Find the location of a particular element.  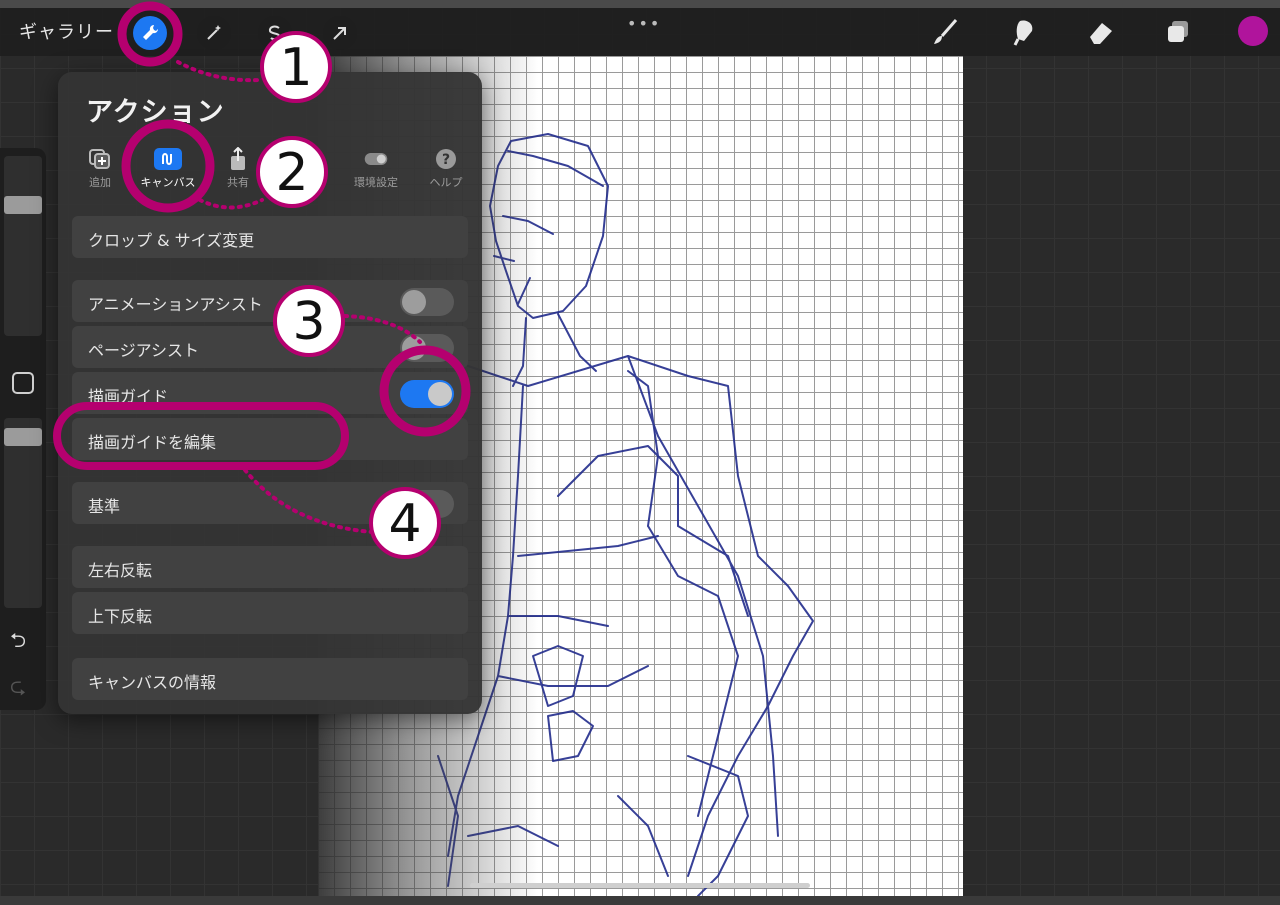

row-label: 左右反転 is located at coordinates (120, 570).